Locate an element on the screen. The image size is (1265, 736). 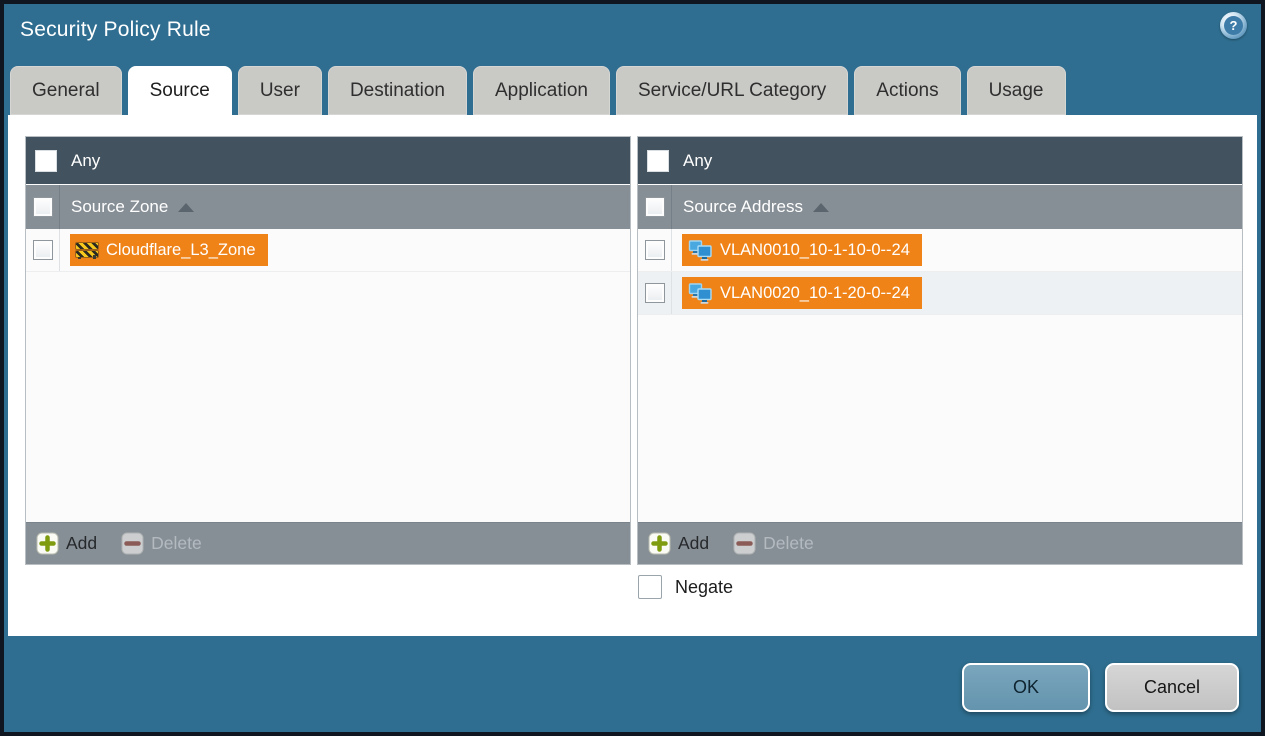
tab-actions: Actions is located at coordinates (907, 90).